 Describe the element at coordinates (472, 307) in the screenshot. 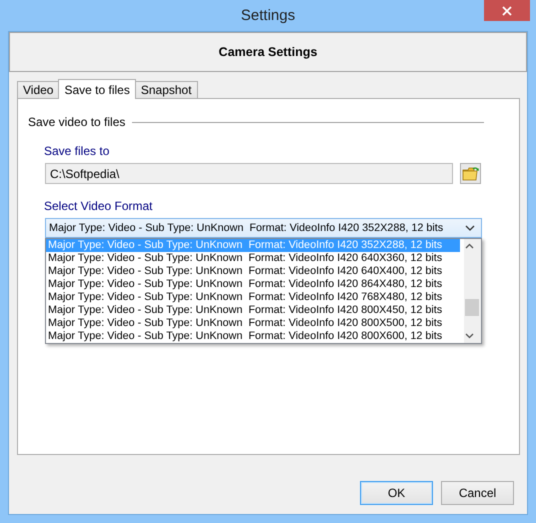

I see `scrollbar-thumb` at that location.